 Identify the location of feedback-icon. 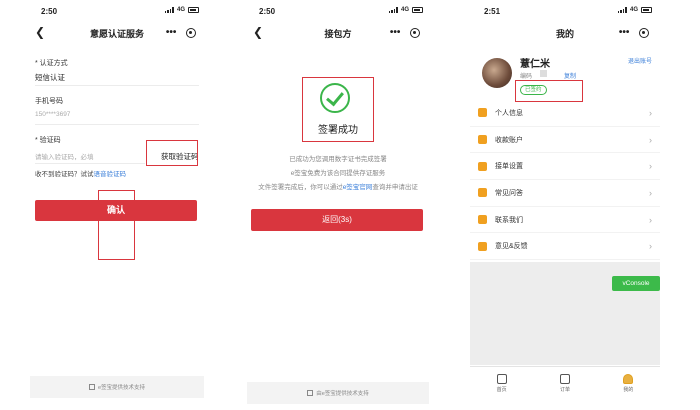
(482, 246).